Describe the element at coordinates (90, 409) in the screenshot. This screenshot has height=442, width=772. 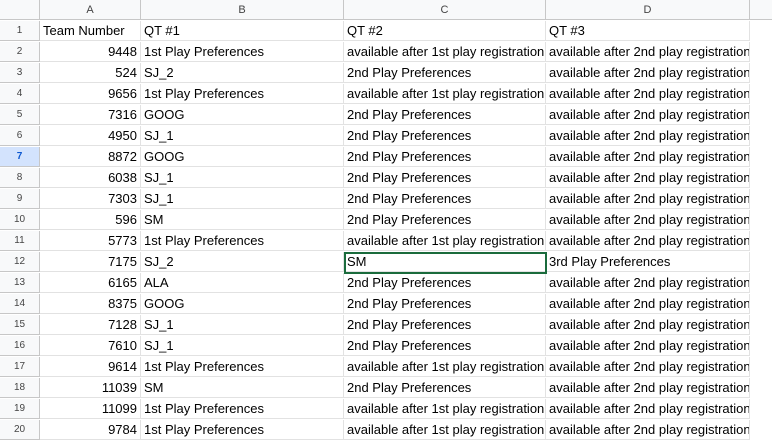
I see `cell-team-number: 11099` at that location.